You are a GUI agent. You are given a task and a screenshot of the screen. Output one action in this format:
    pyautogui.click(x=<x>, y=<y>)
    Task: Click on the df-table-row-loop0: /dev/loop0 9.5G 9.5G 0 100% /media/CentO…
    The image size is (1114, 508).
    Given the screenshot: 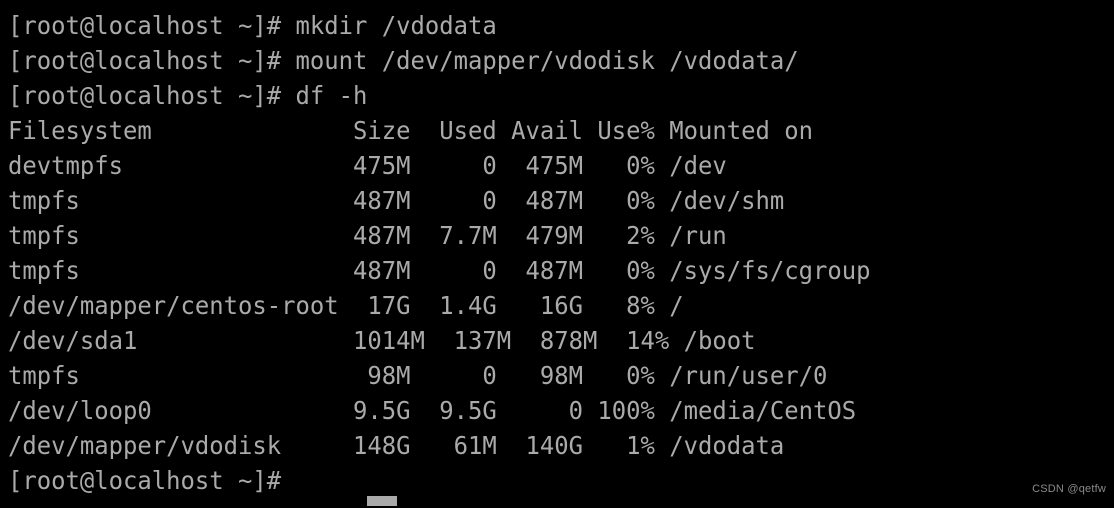 What is the action you would take?
    pyautogui.click(x=432, y=410)
    